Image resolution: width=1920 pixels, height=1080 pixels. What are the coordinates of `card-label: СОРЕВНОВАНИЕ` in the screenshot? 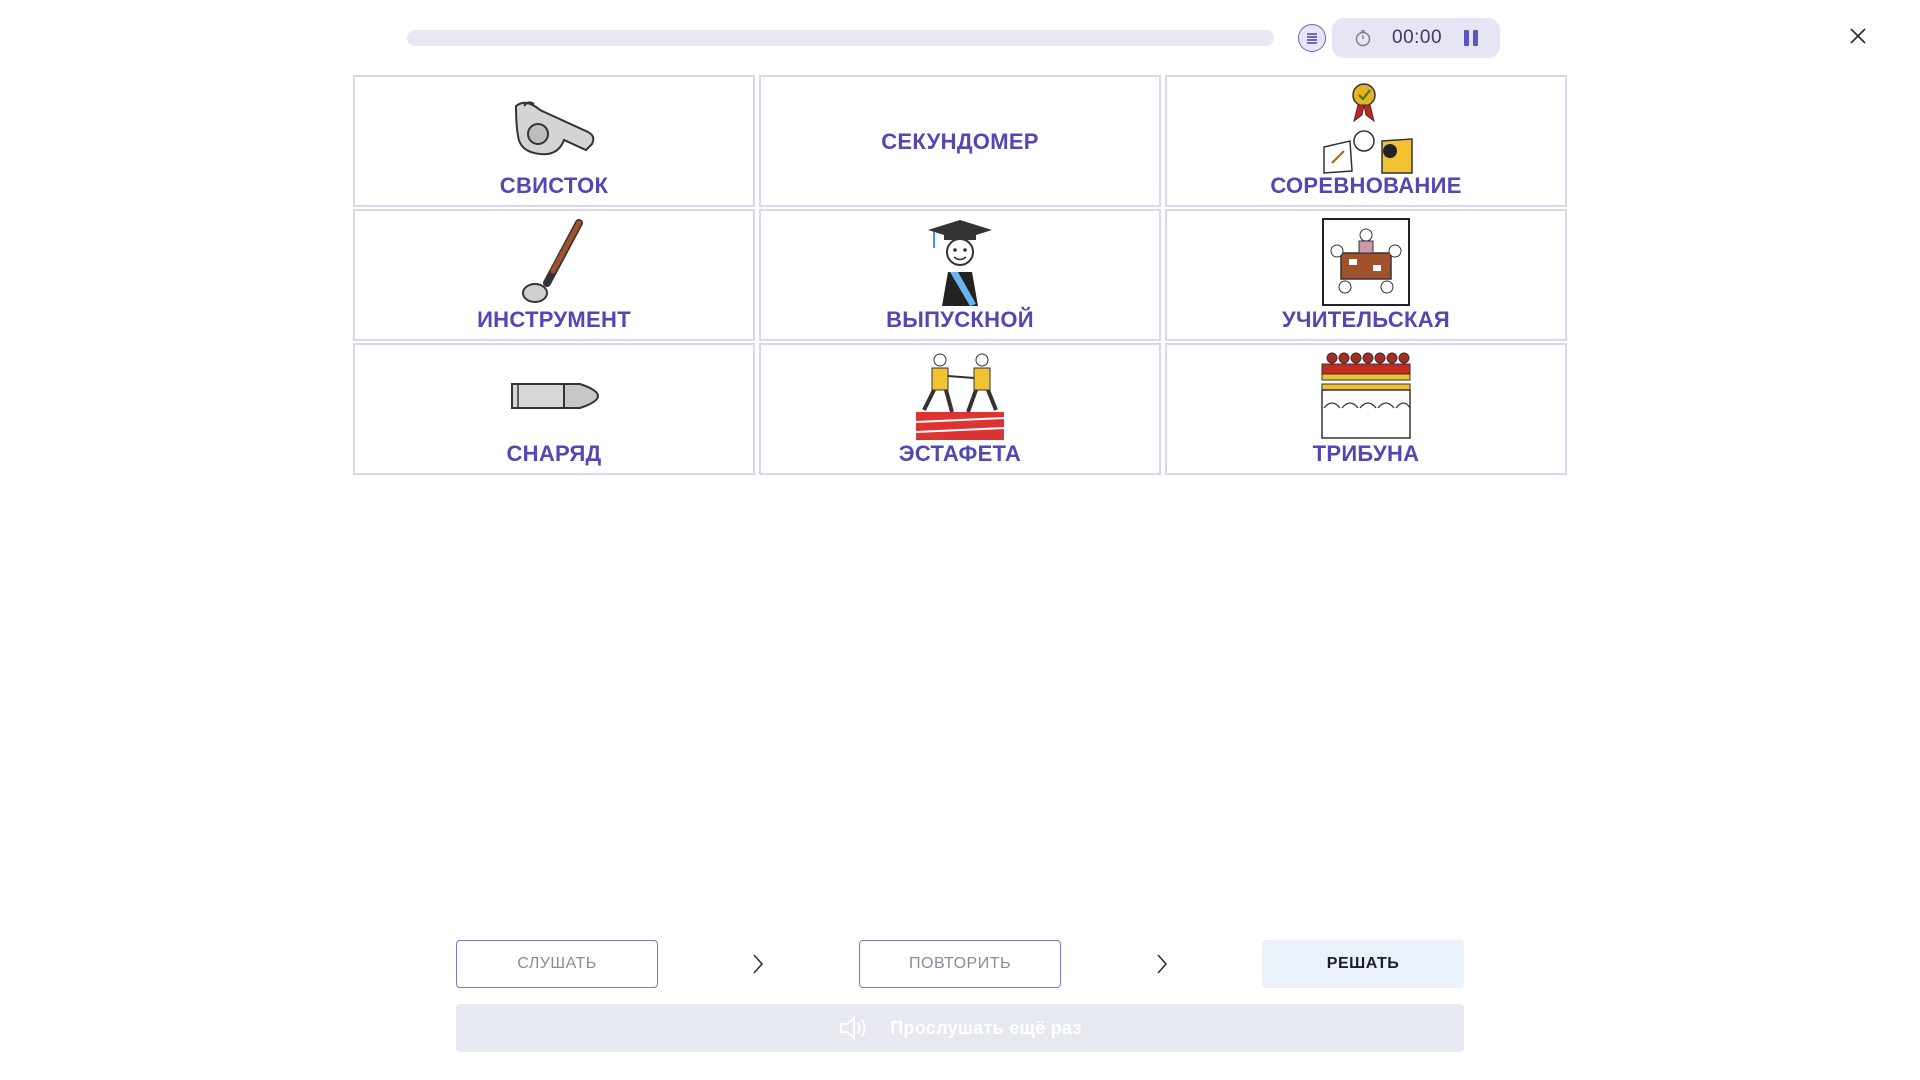 It's located at (1366, 185).